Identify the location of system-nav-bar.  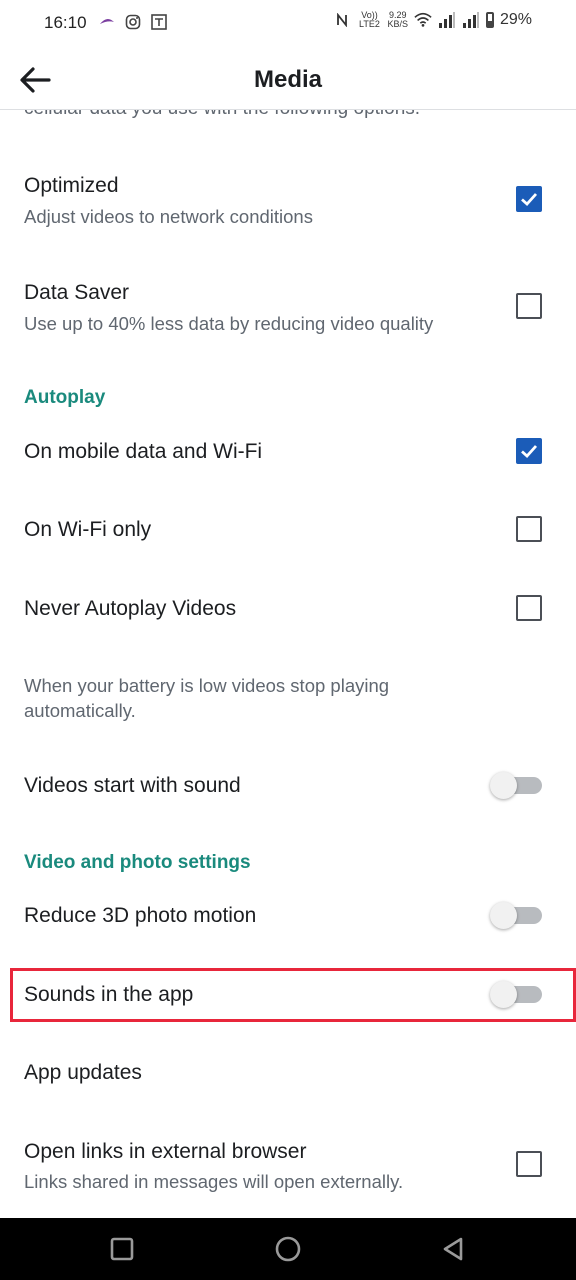
(288, 1249).